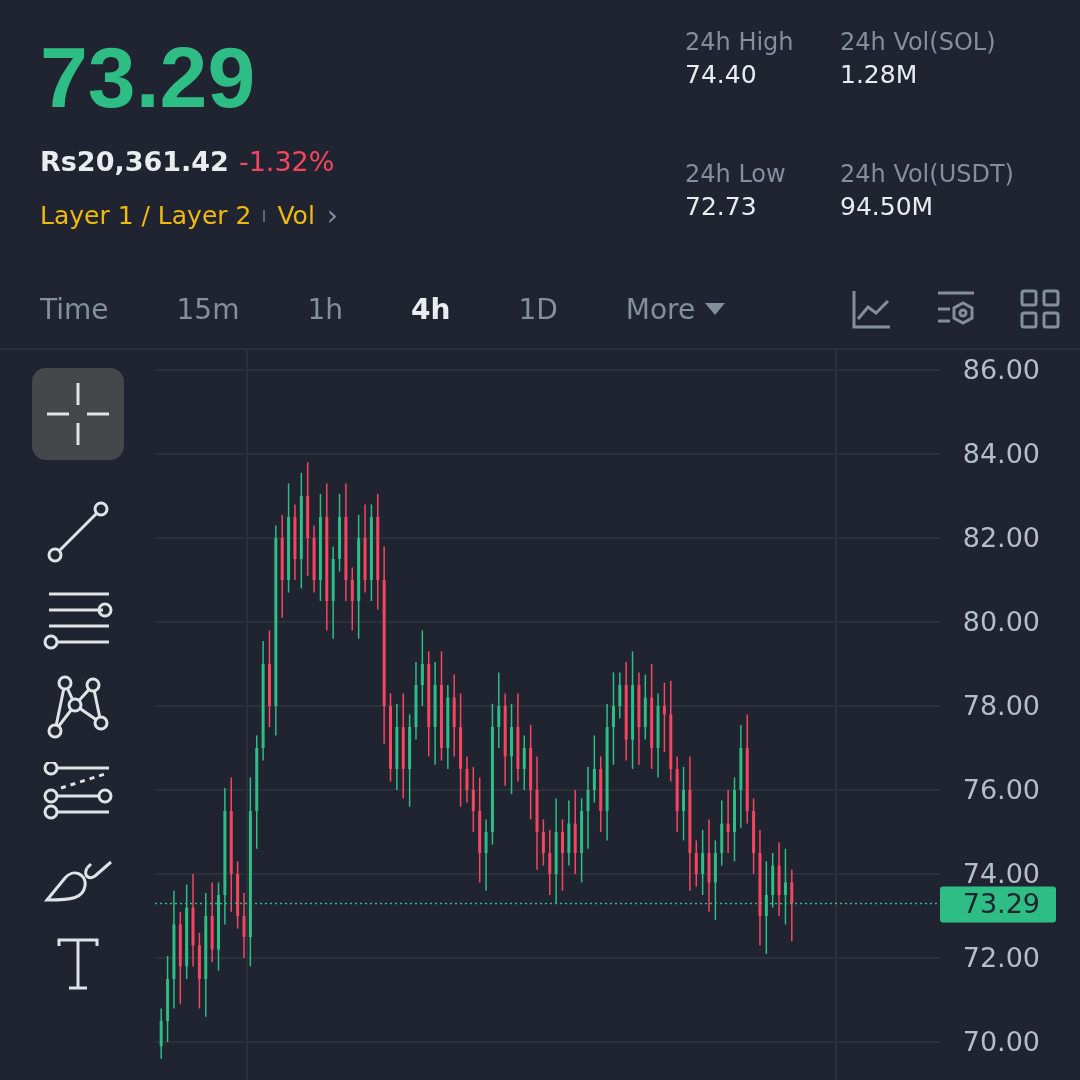  I want to click on y-axis-label: 84.00, so click(1001, 453).